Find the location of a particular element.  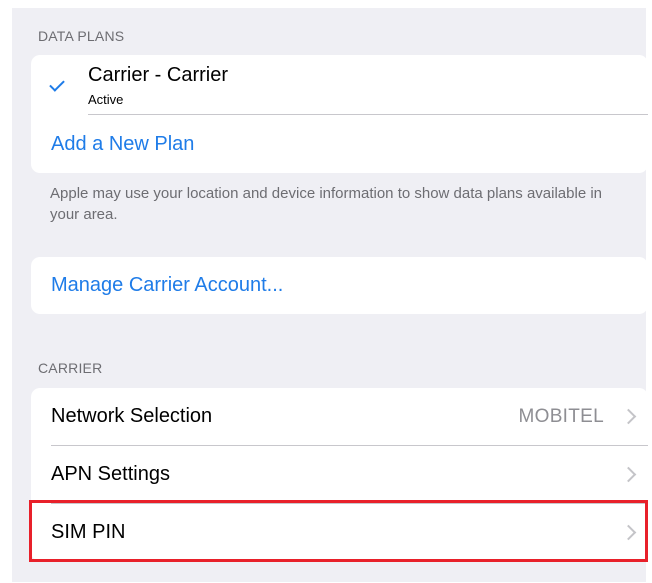

plan-name: Carrier - Carrier is located at coordinates (158, 75).